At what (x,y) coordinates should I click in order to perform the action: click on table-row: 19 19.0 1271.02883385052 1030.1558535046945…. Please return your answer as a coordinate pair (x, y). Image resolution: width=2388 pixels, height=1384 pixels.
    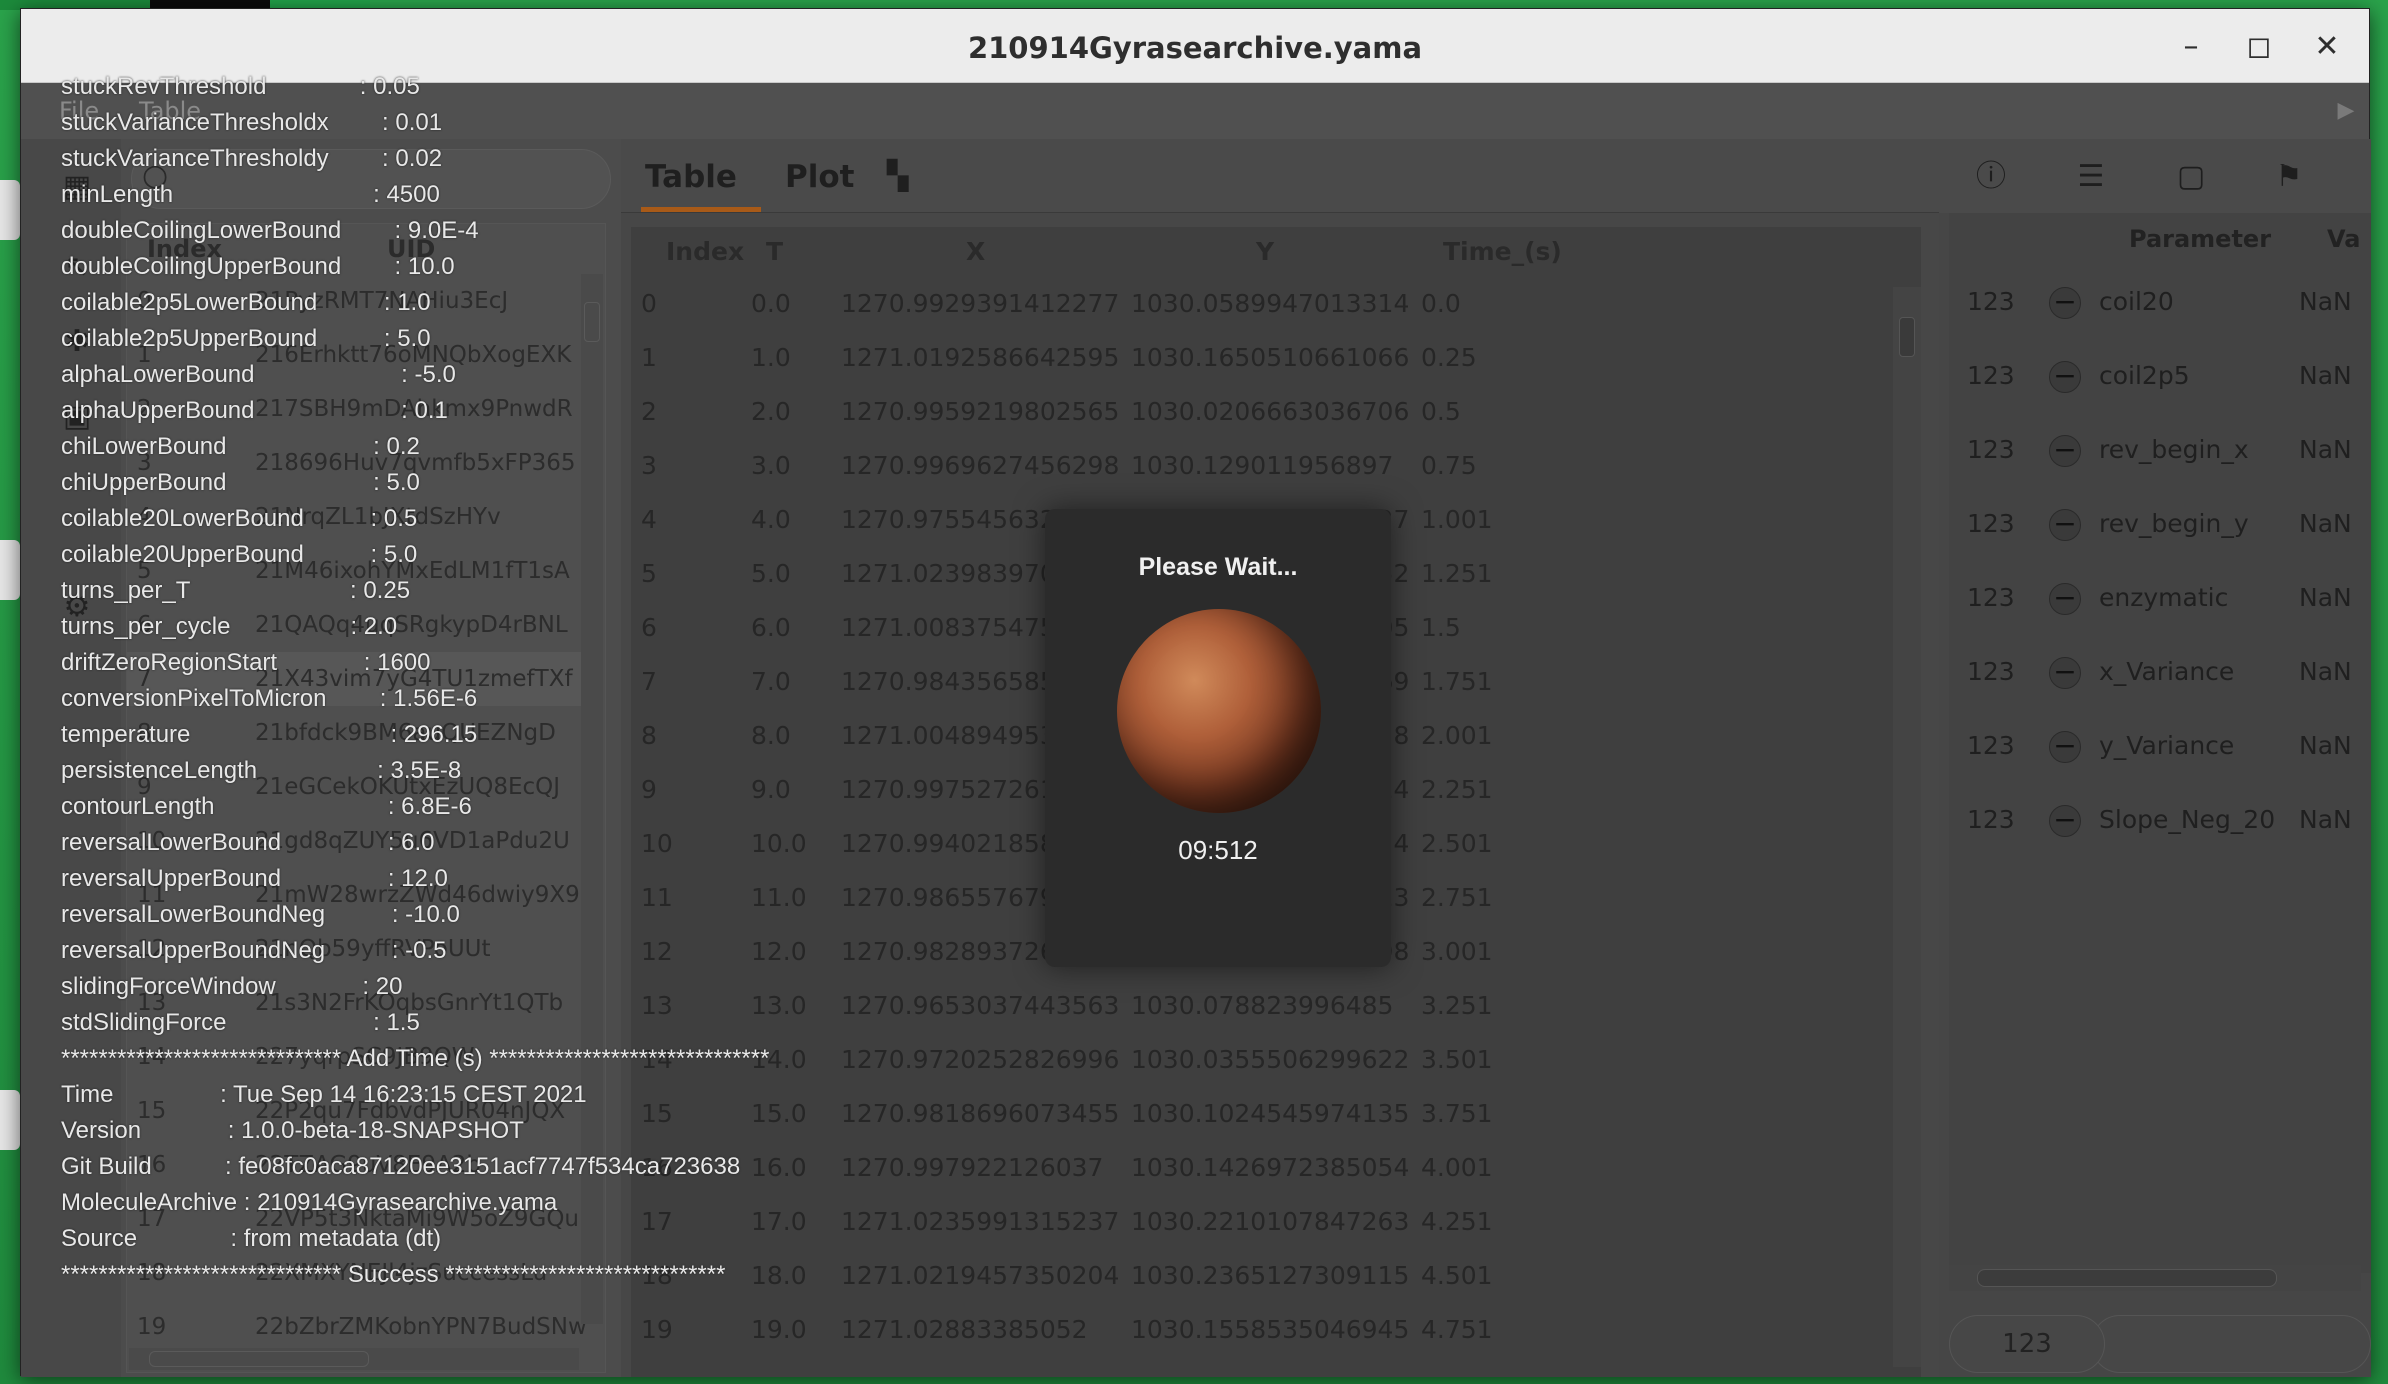
    Looking at the image, I should click on (1251, 1330).